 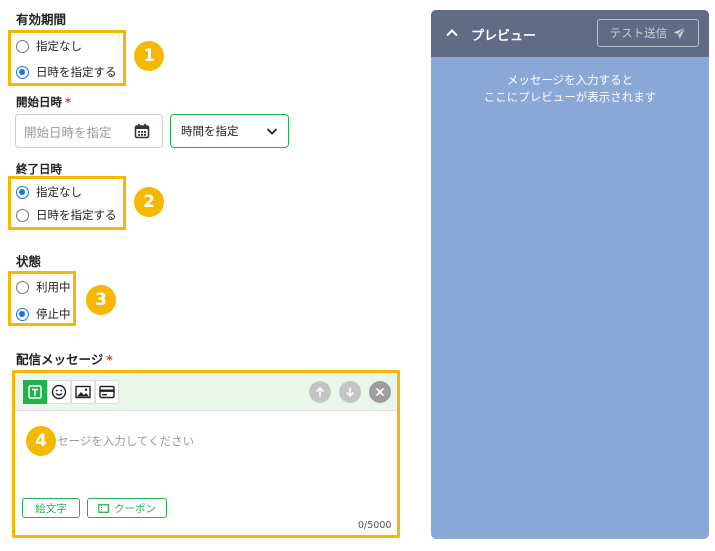 I want to click on message-label-text: 配信メッセージ, so click(x=60, y=359).